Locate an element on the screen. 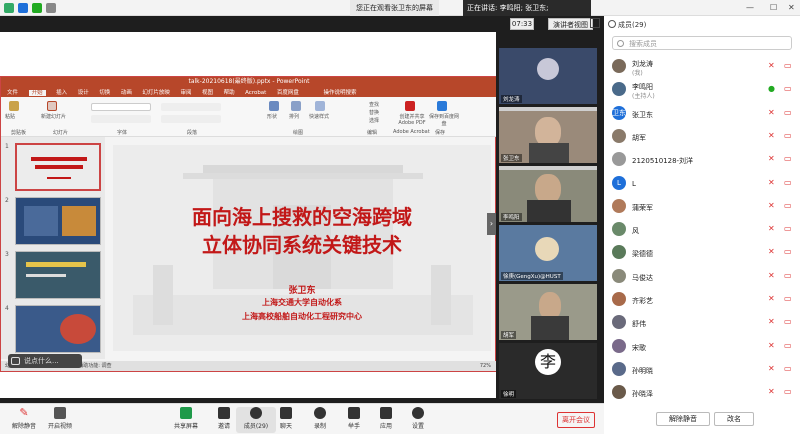  ppt-tab: 设计 is located at coordinates (83, 93).